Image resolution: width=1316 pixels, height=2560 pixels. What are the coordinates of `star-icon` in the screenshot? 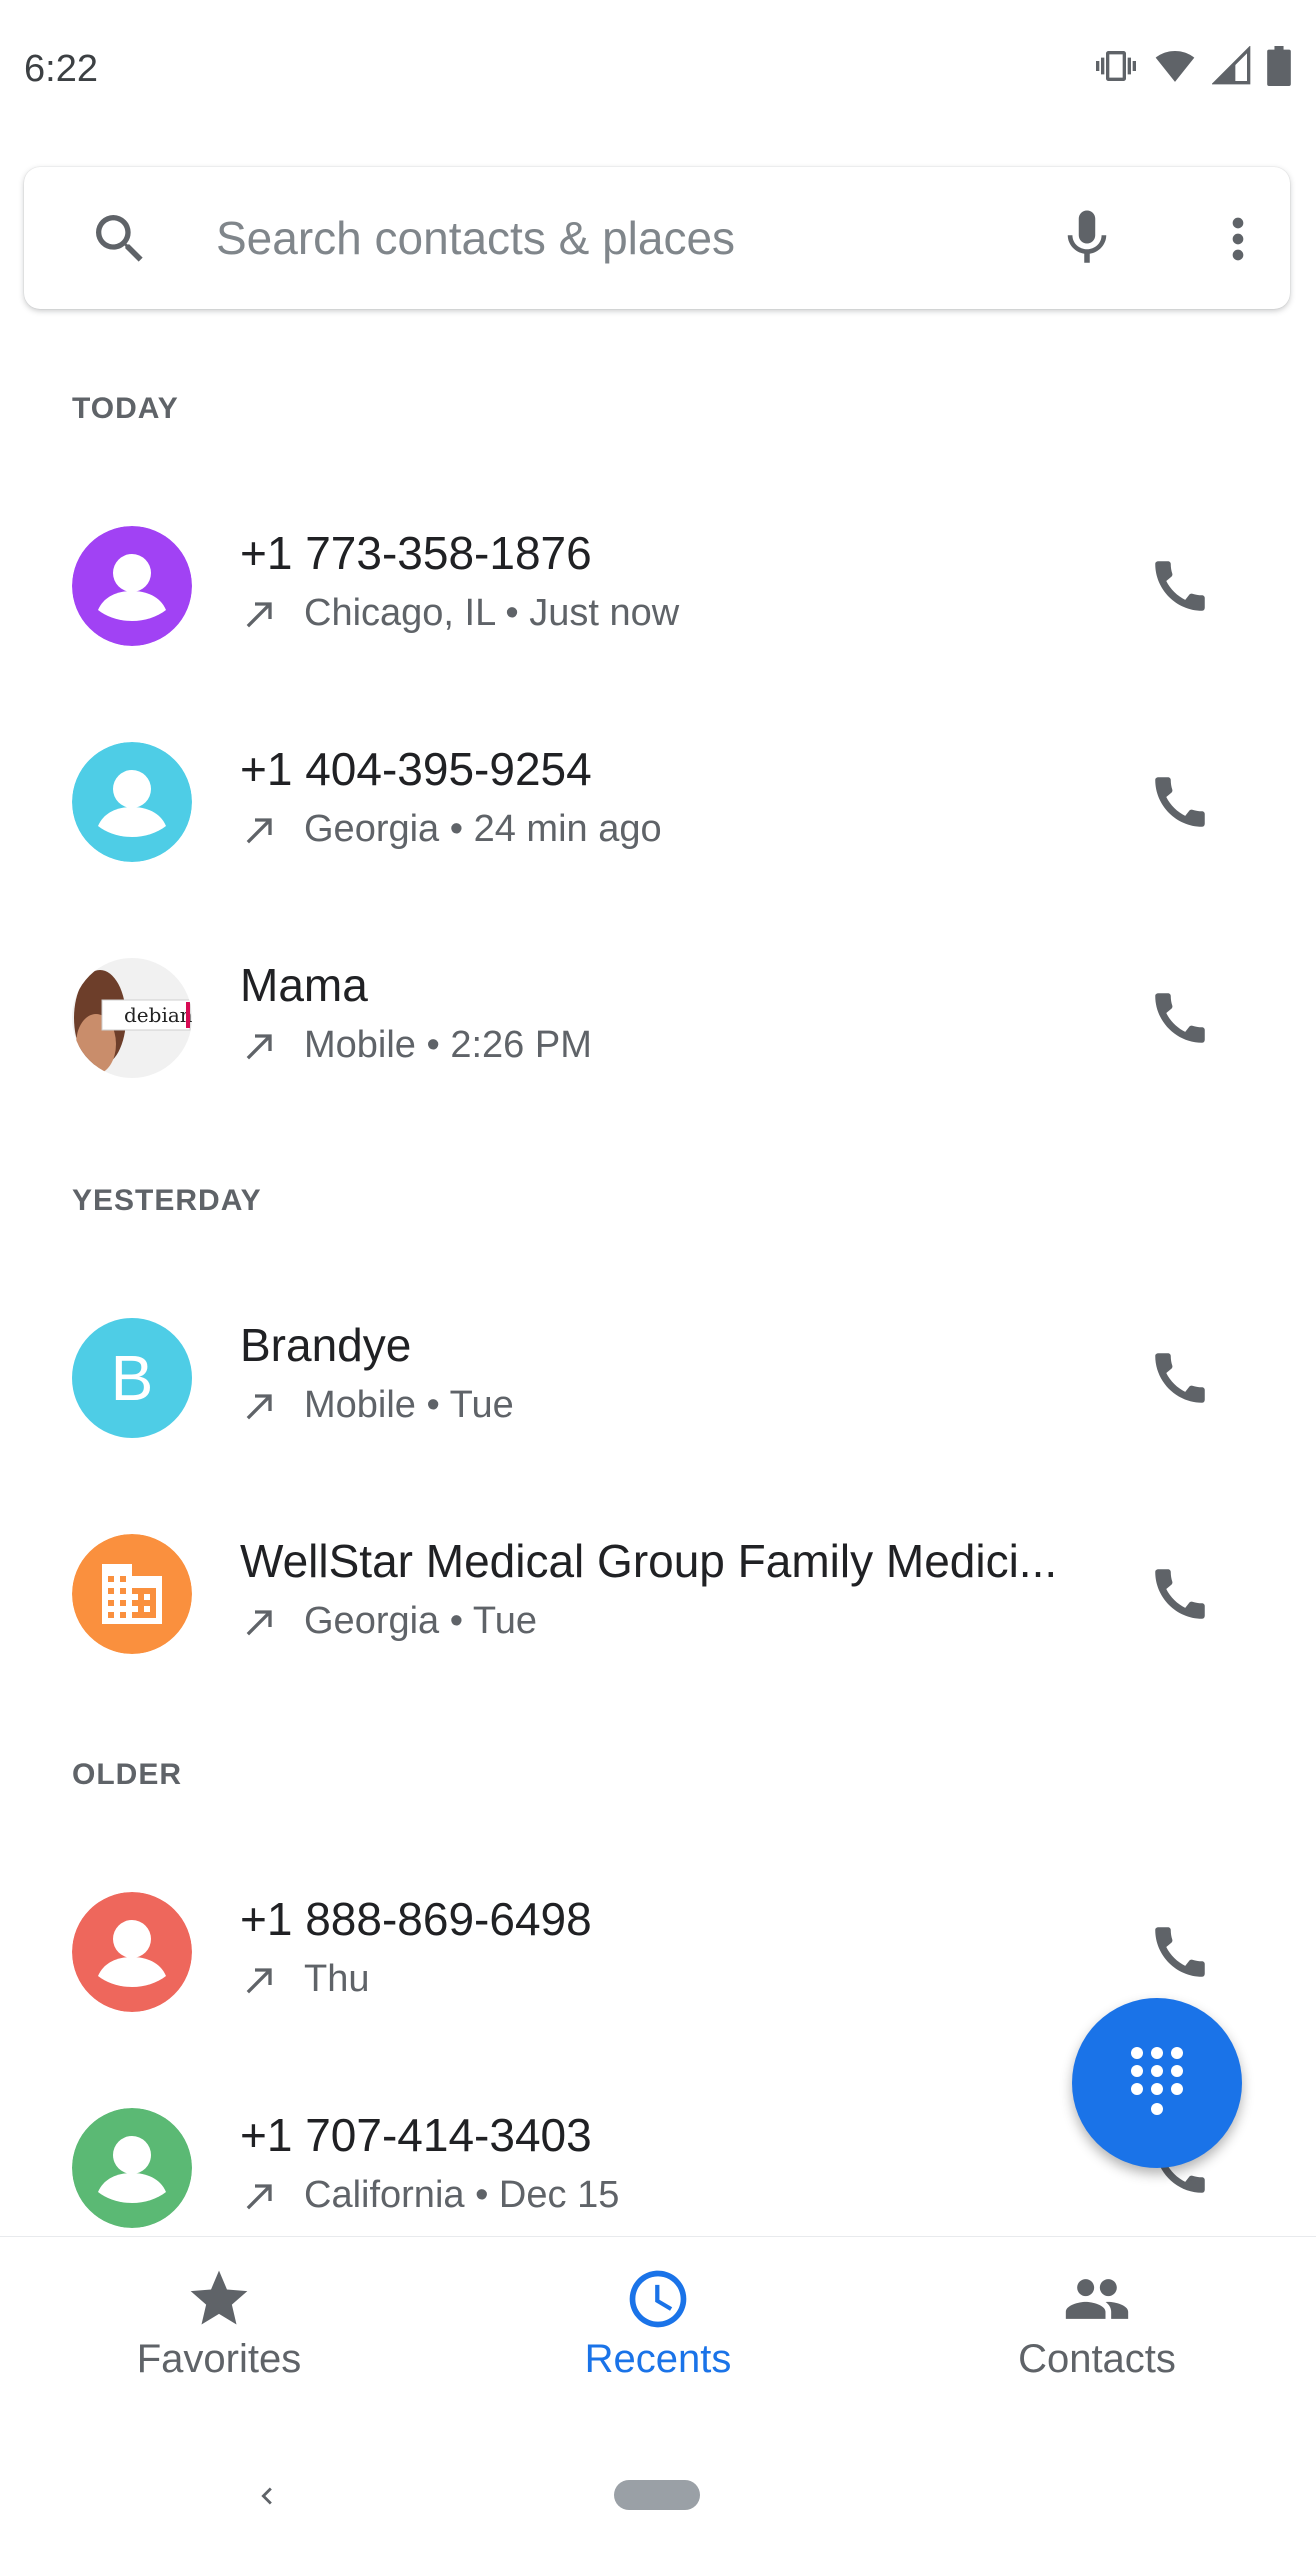 It's located at (219, 2297).